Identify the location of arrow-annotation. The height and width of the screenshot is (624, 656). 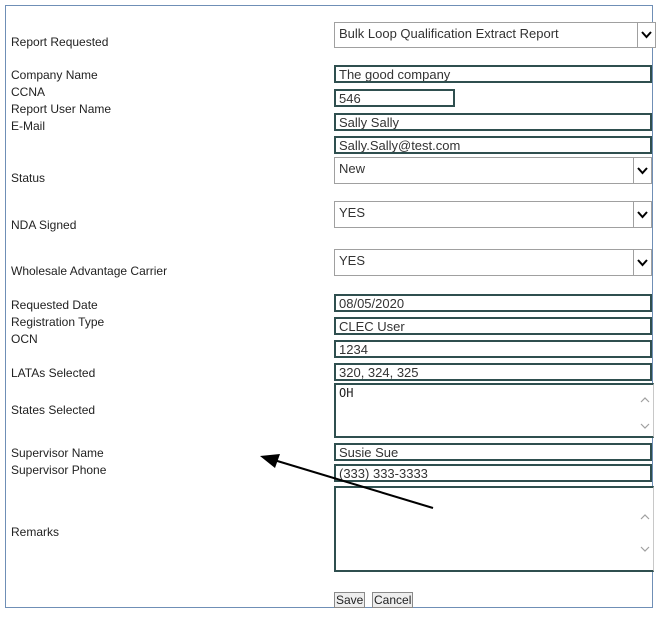
(347, 481).